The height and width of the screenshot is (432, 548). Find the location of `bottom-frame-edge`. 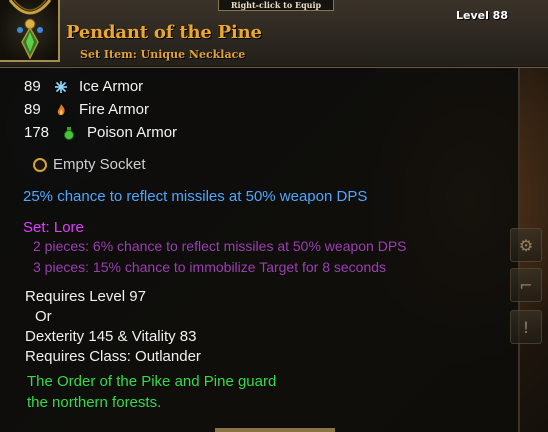

bottom-frame-edge is located at coordinates (275, 430).